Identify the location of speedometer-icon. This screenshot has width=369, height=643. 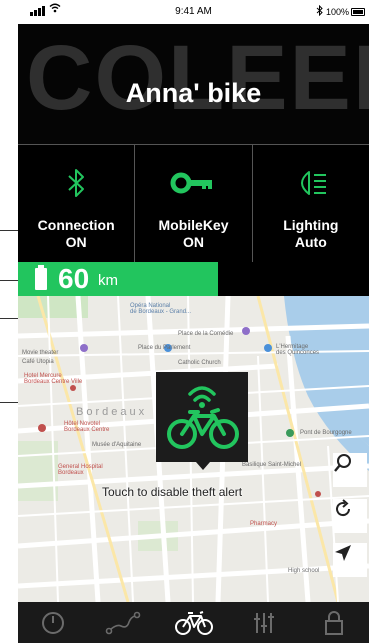
(53, 622).